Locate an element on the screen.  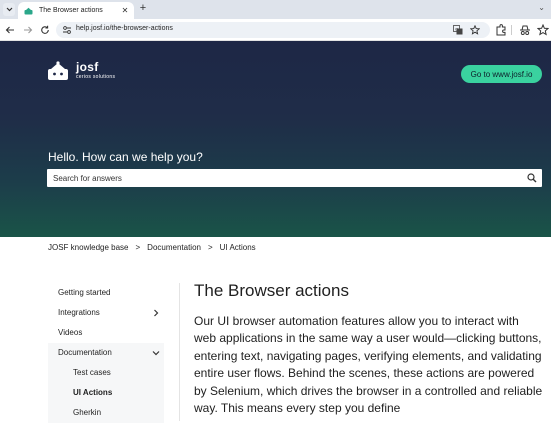
url-text: help.josf.io/the-browser-actions is located at coordinates (124, 28).